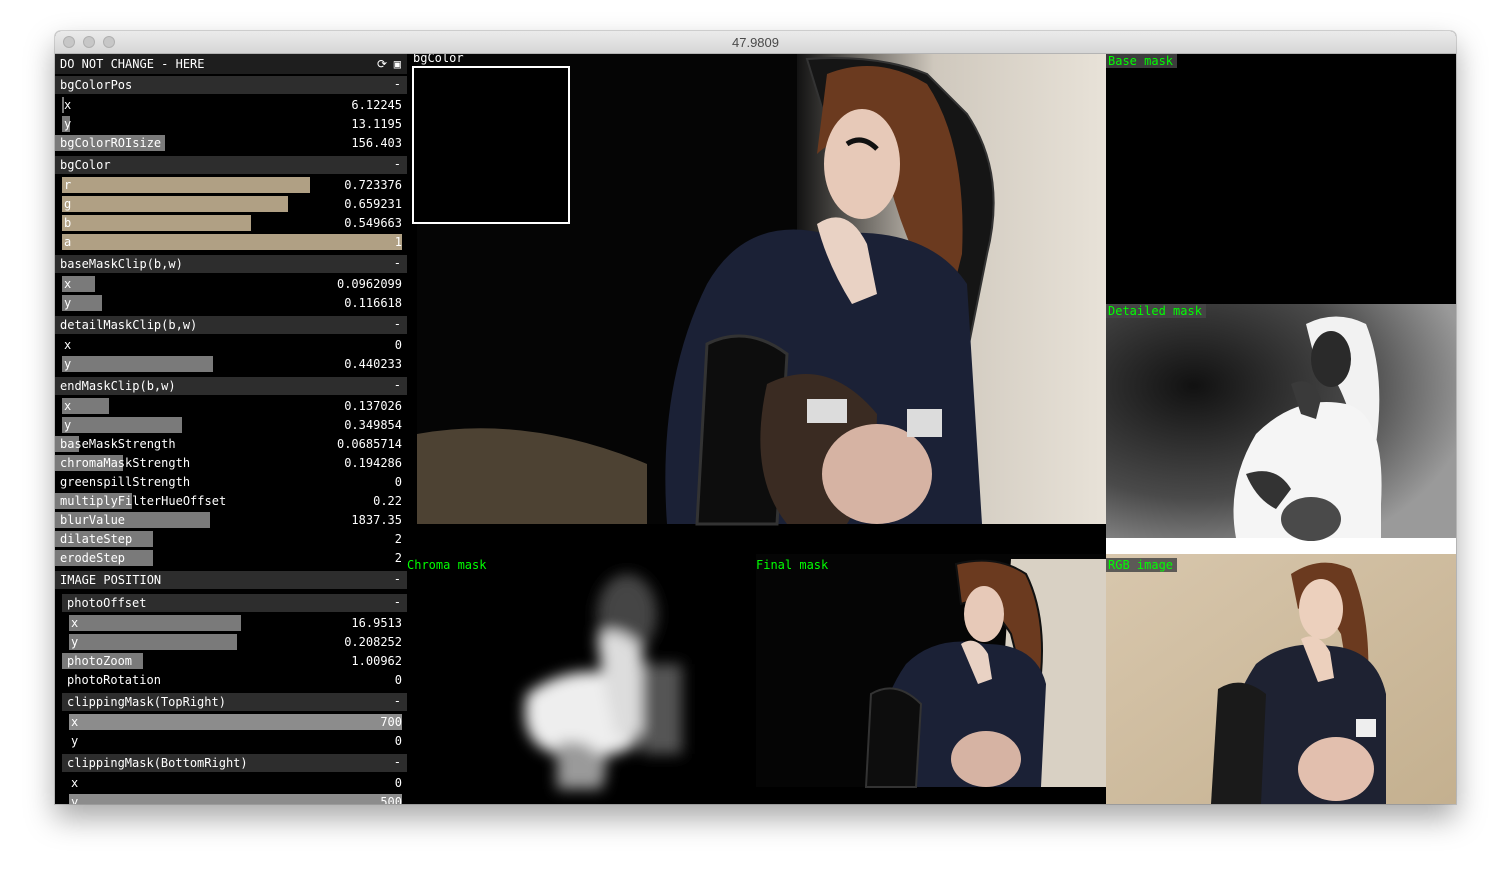 Image resolution: width=1512 pixels, height=884 pixels. Describe the element at coordinates (234, 702) in the screenshot. I see `group-clippingMask-topright: clippingMask(TopRight) -` at that location.